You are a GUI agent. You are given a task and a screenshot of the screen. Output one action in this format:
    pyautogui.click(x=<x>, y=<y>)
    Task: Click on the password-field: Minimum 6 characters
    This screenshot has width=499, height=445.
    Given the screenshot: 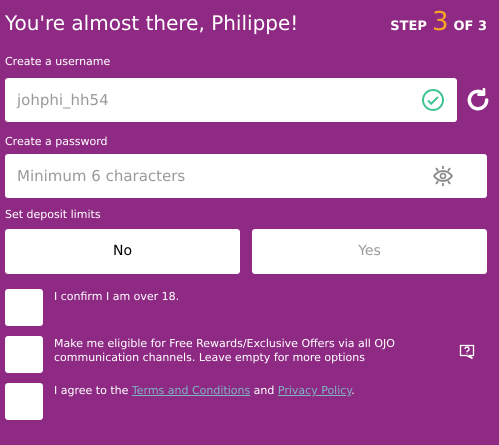 What is the action you would take?
    pyautogui.click(x=246, y=176)
    